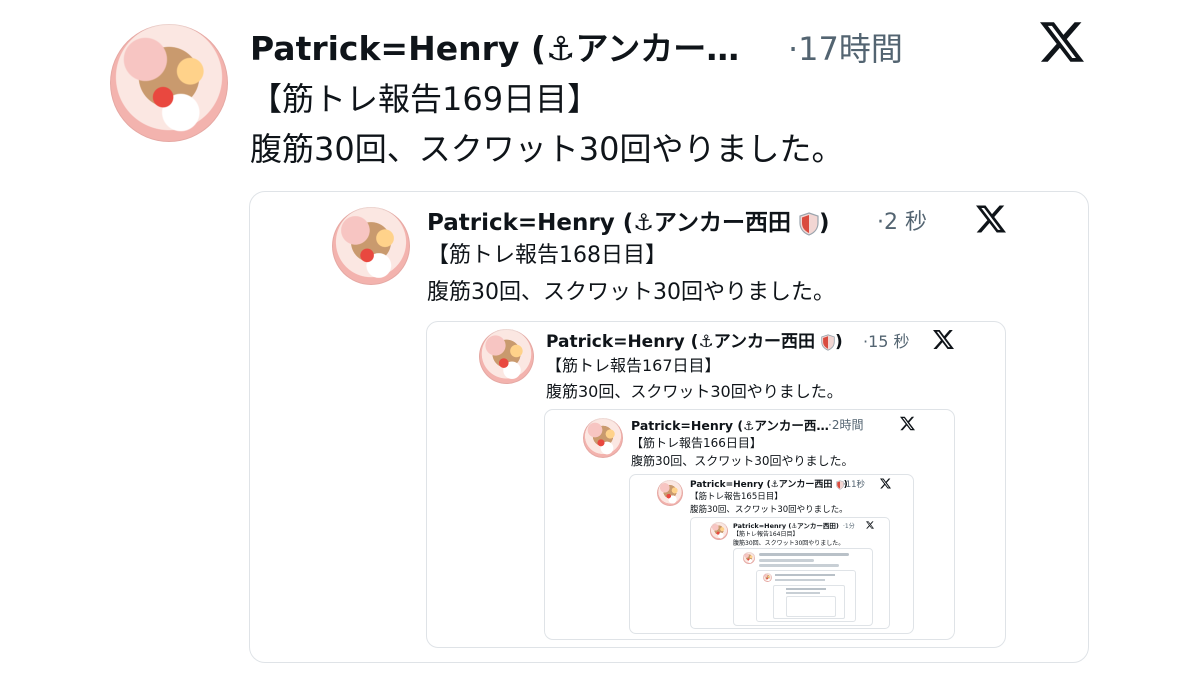 The image size is (1200, 675). Describe the element at coordinates (633, 365) in the screenshot. I see `tweet-title: 【筋トレ報告167日目】` at that location.